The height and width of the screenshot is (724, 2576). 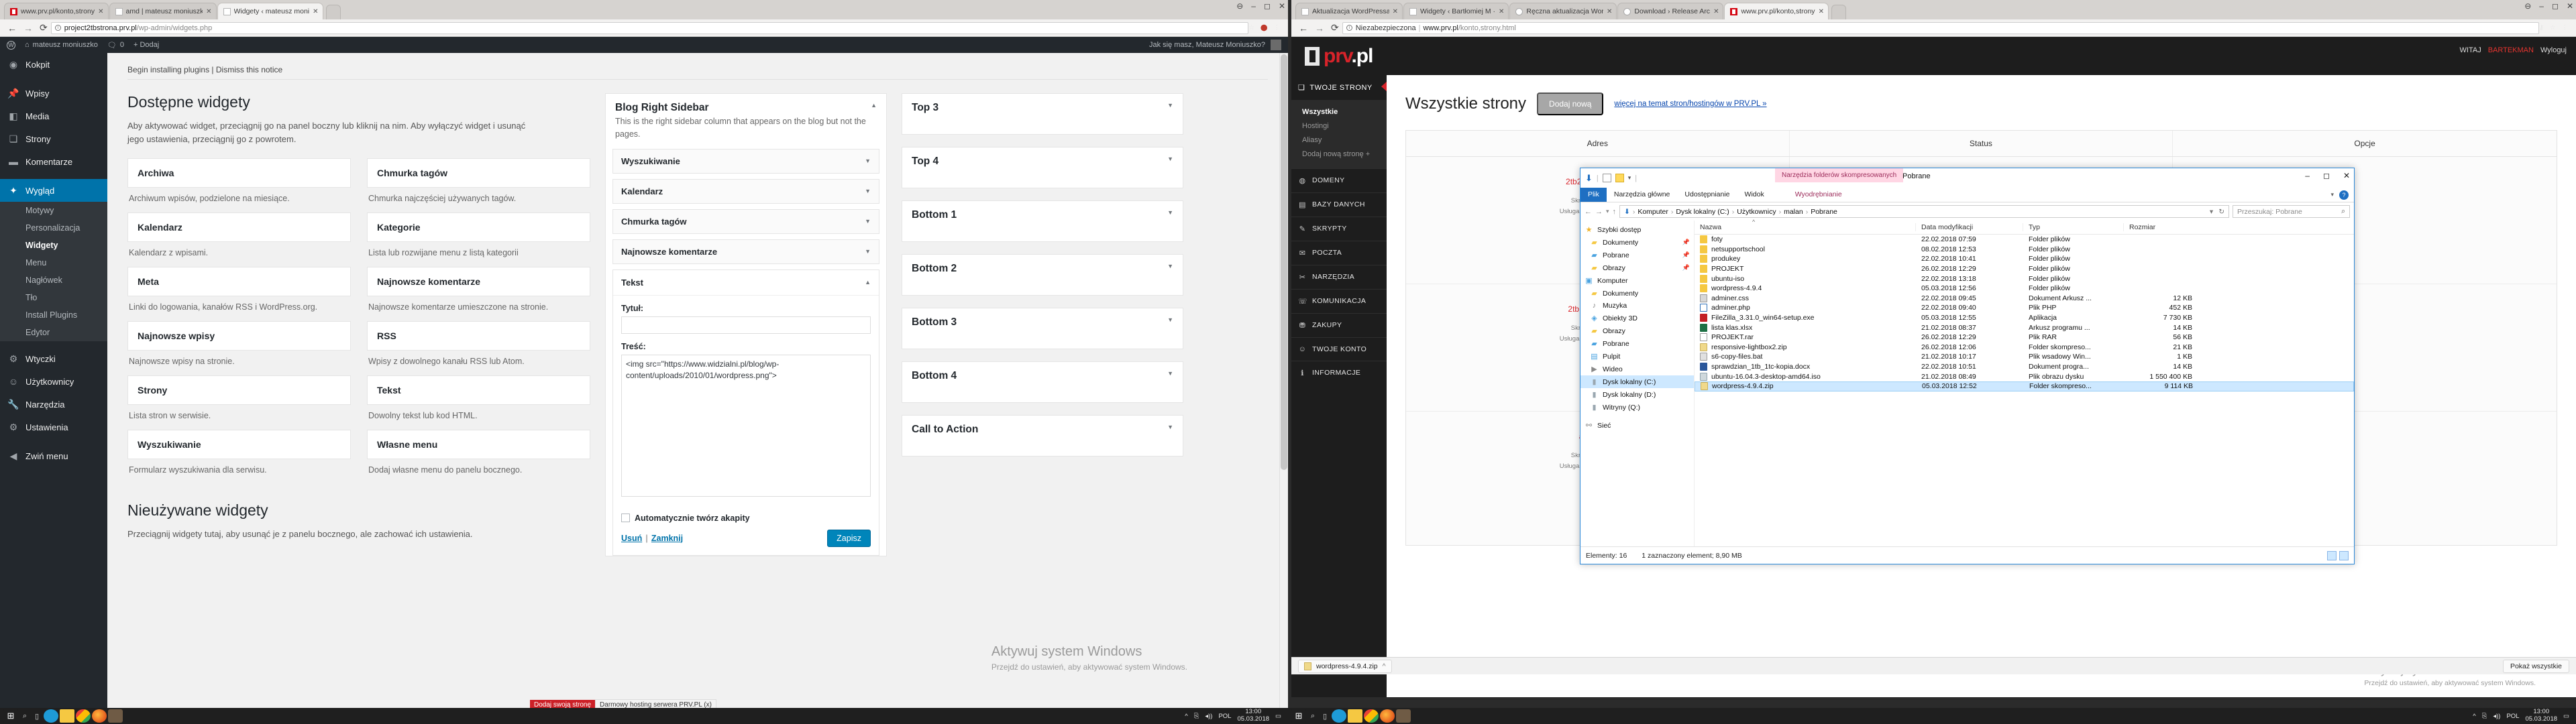 I want to click on autop-checkbox-row: Automatycznie twórz akapity, so click(x=746, y=515).